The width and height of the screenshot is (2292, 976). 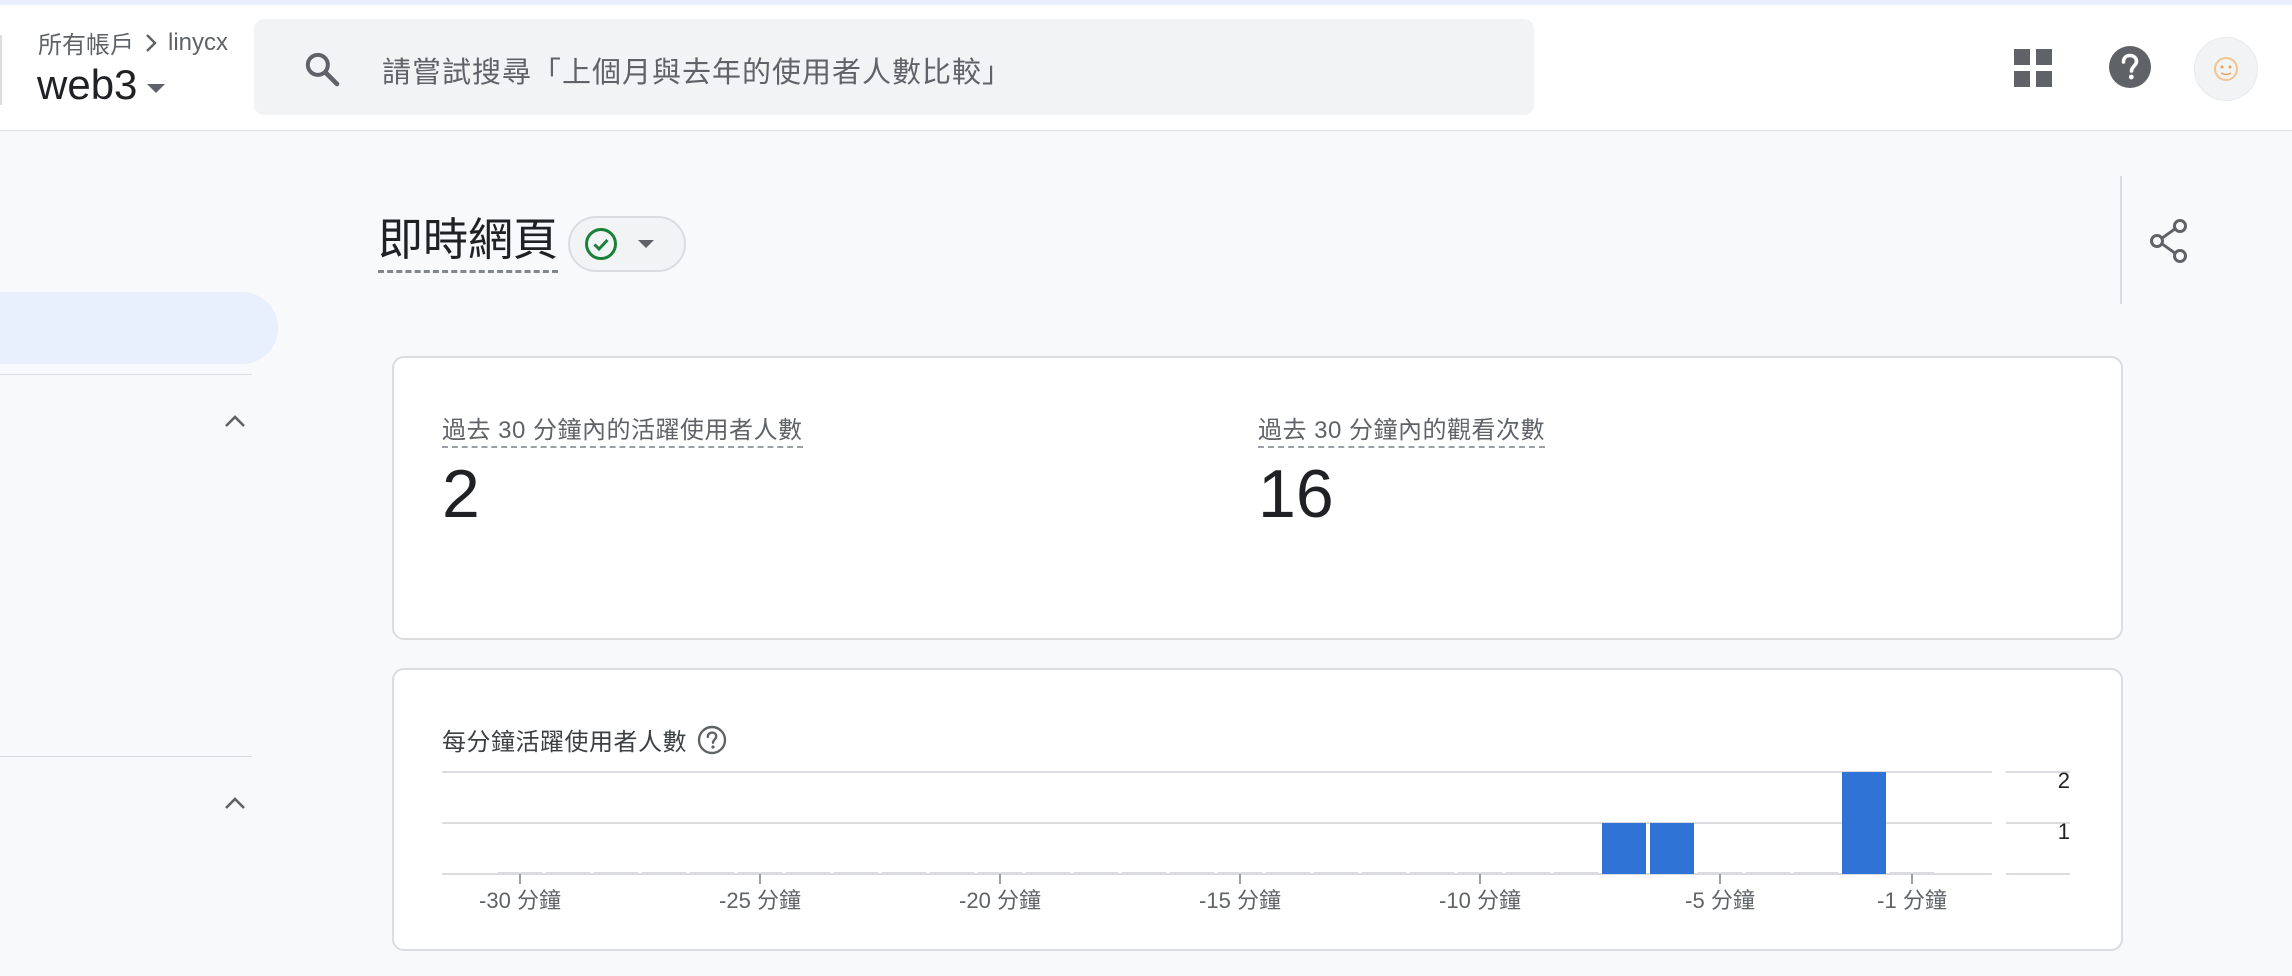 What do you see at coordinates (2064, 831) in the screenshot?
I see `y-tick-label: 1` at bounding box center [2064, 831].